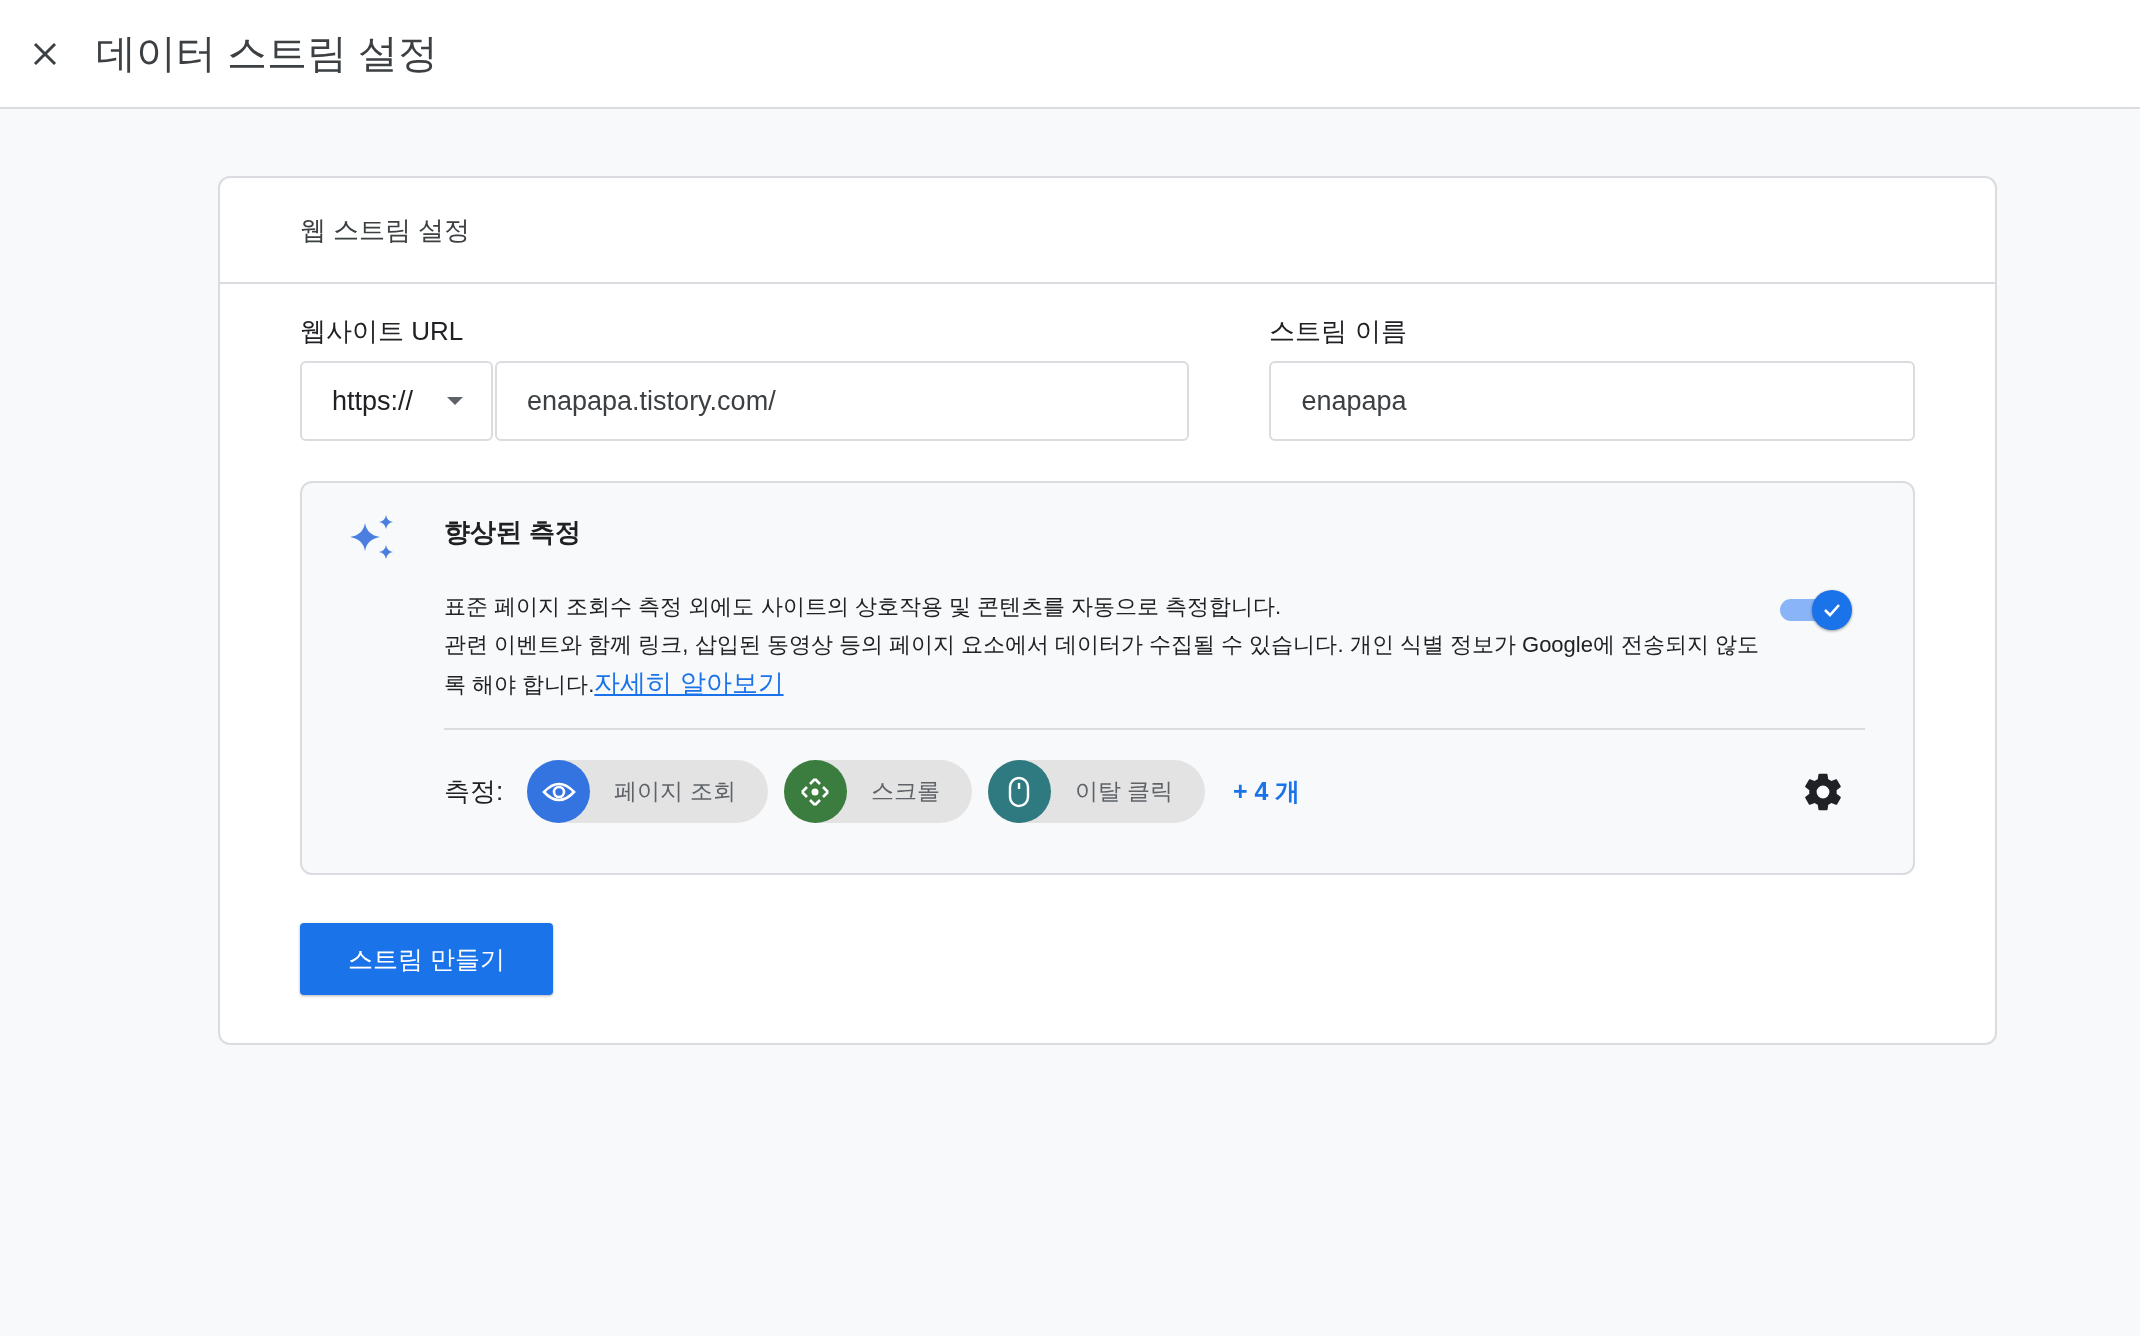  What do you see at coordinates (689, 683) in the screenshot?
I see `learn-more-link: 자세히 알아보기` at bounding box center [689, 683].